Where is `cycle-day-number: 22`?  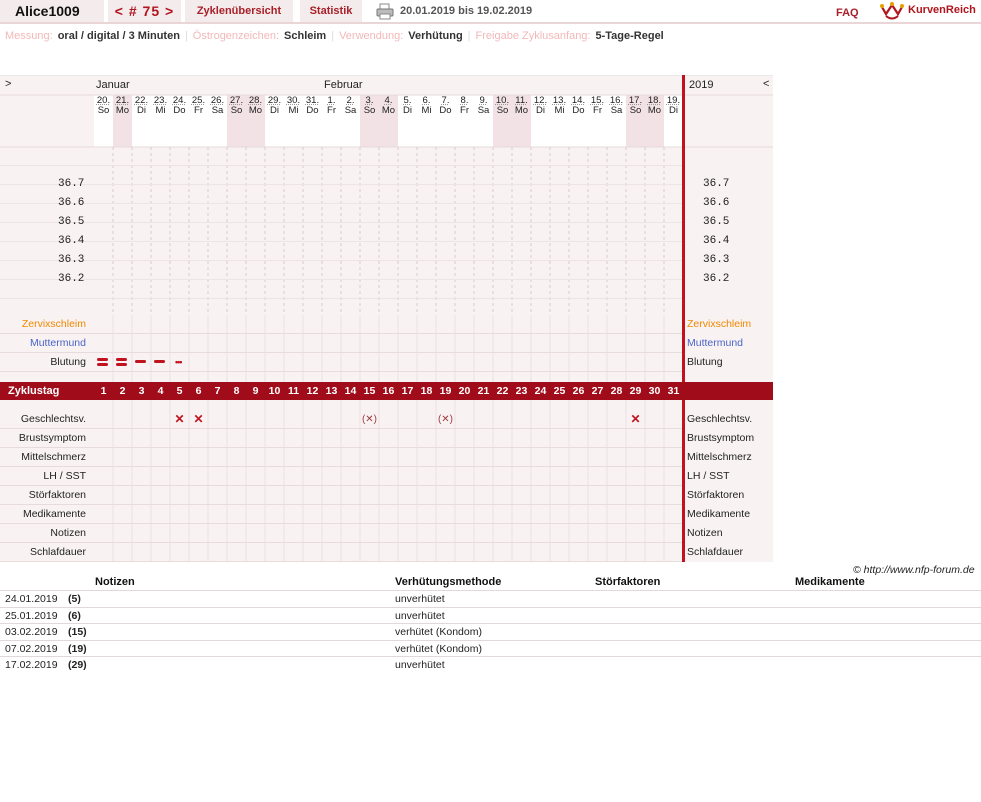 cycle-day-number: 22 is located at coordinates (502, 391).